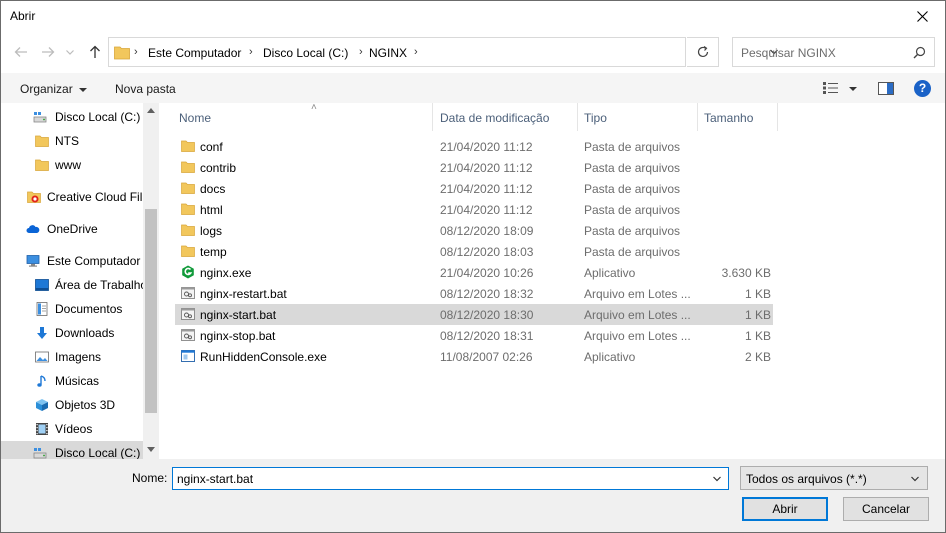 This screenshot has width=946, height=533. Describe the element at coordinates (85, 333) in the screenshot. I see `sidebar-item-label: Downloads` at that location.